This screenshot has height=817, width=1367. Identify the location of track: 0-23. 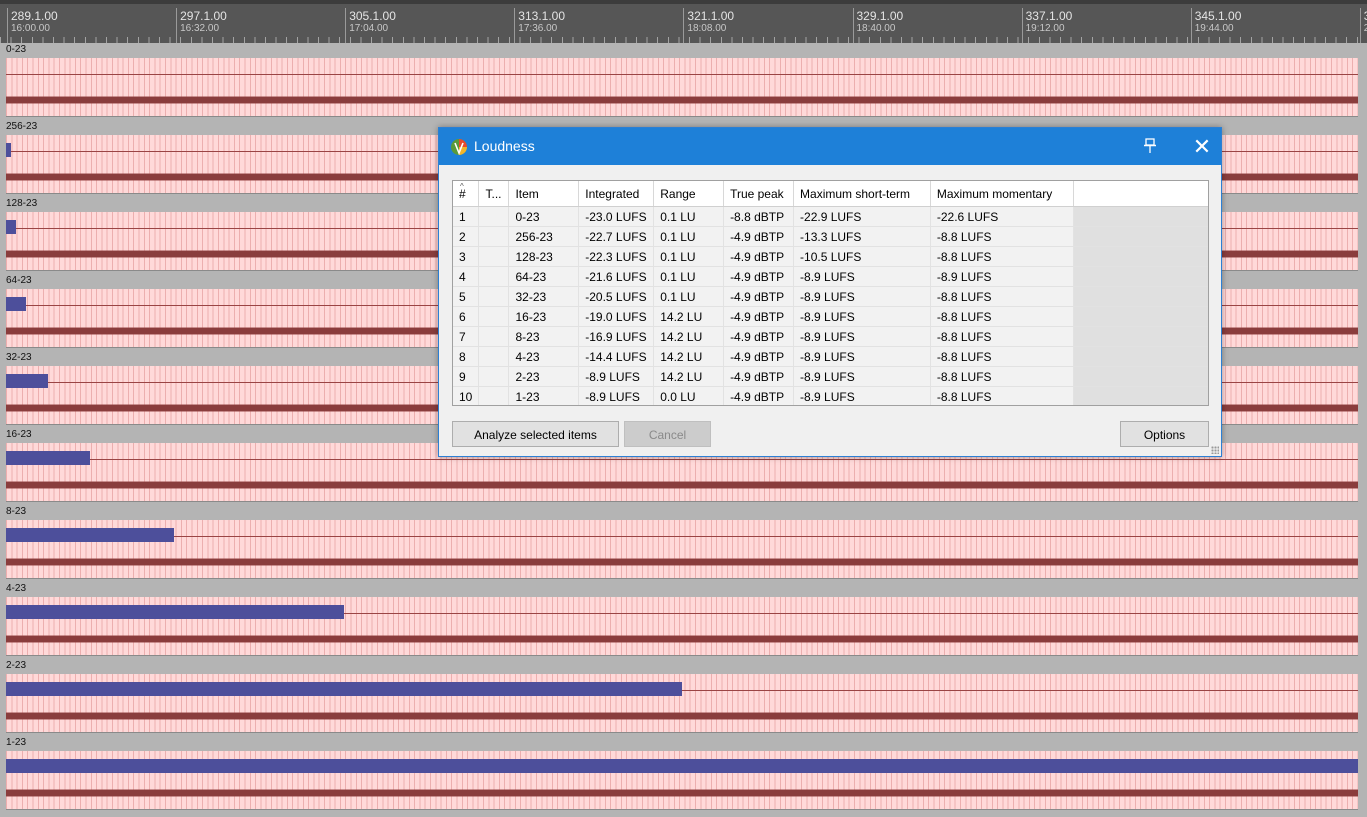
(683, 81).